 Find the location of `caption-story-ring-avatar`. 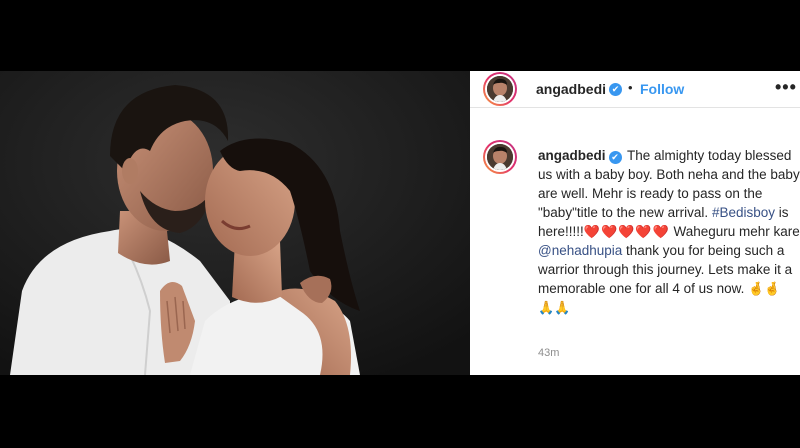

caption-story-ring-avatar is located at coordinates (500, 157).